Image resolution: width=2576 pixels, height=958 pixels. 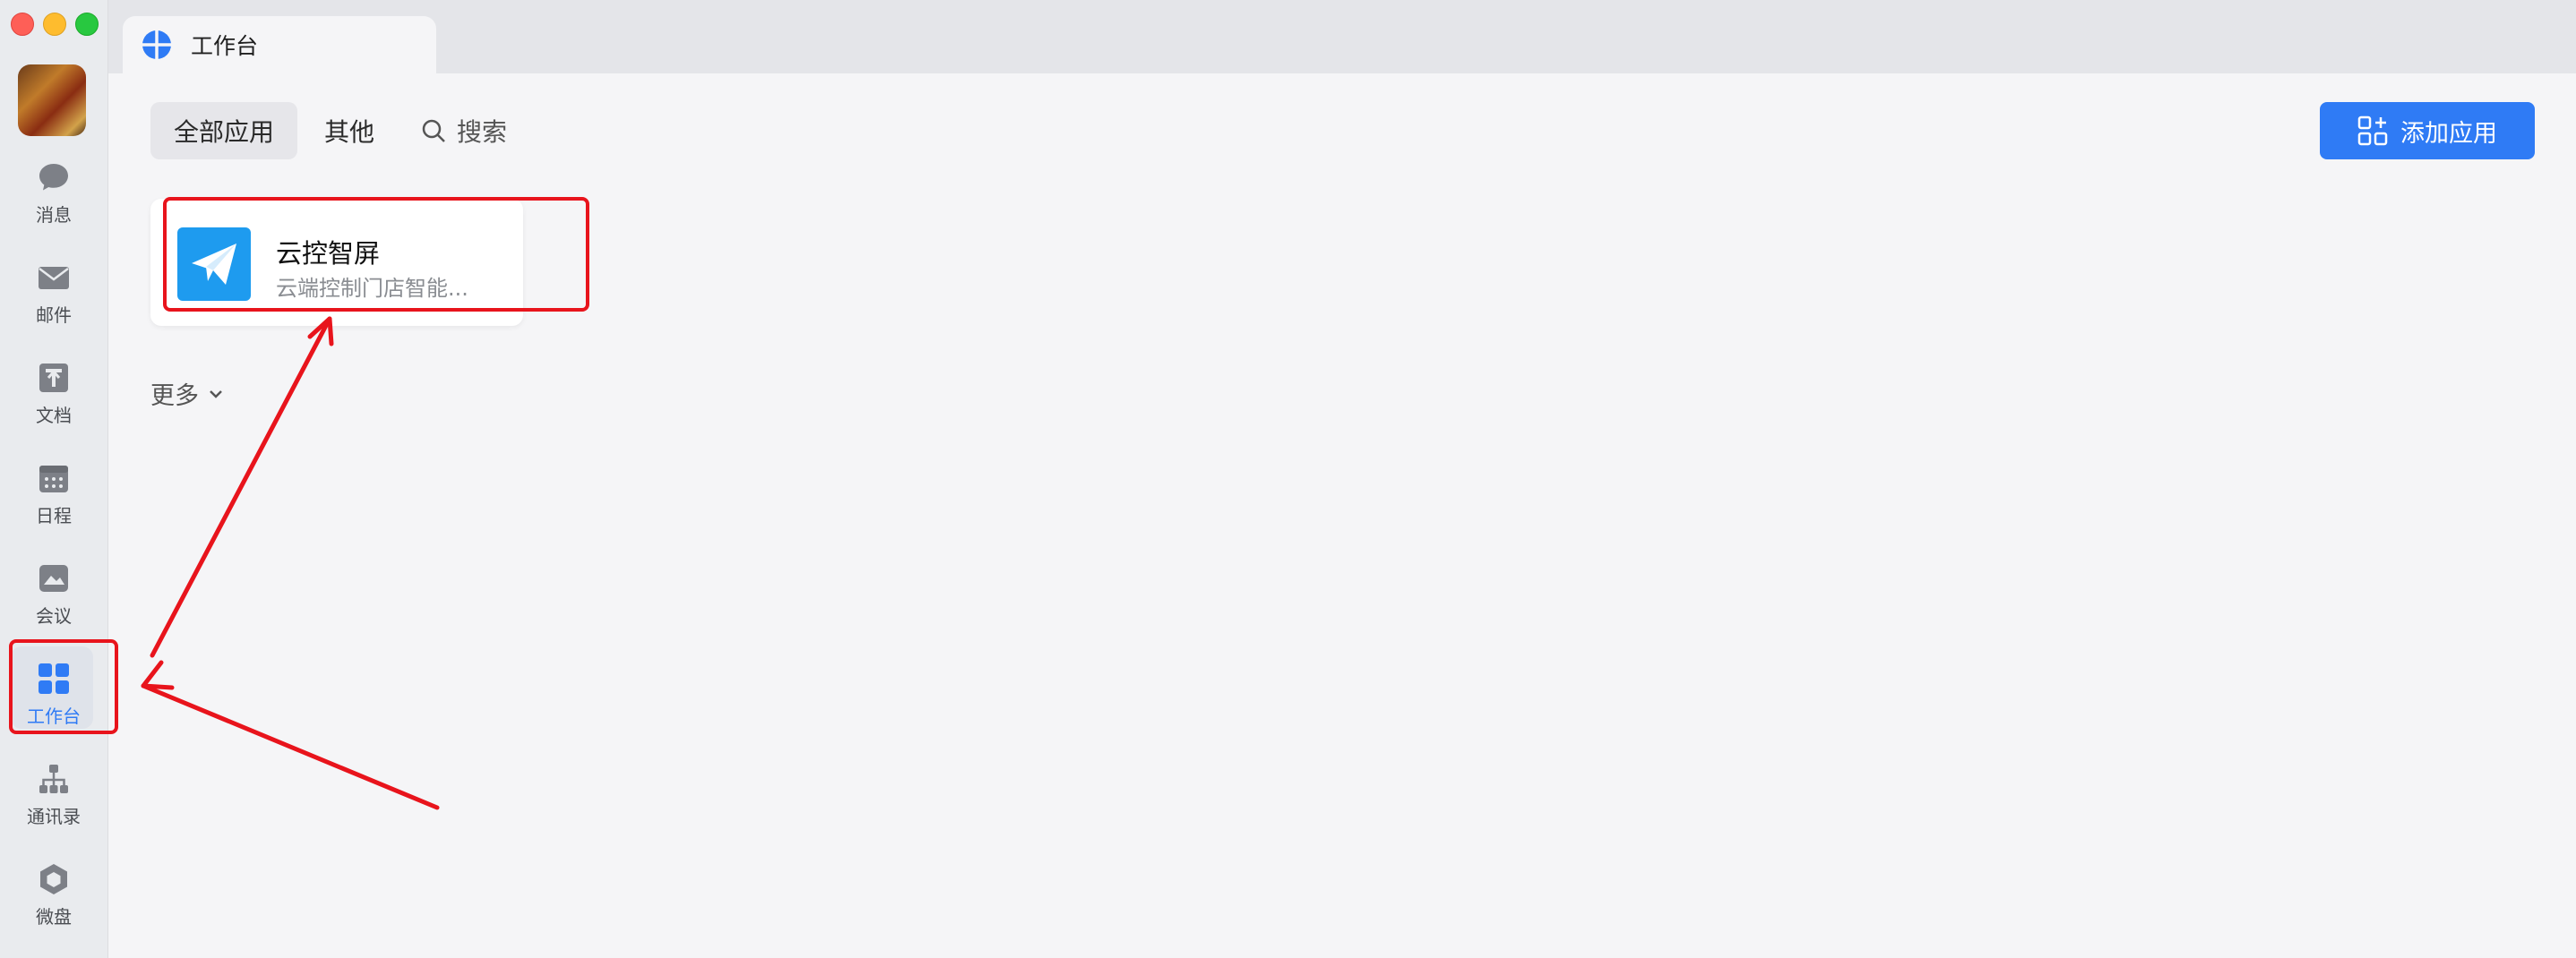 What do you see at coordinates (482, 132) in the screenshot?
I see `search-label: 搜索` at bounding box center [482, 132].